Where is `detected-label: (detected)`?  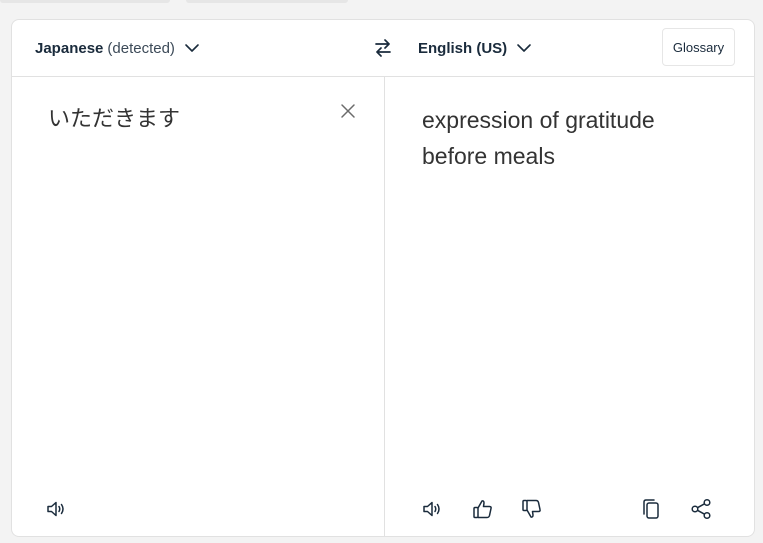
detected-label: (detected) is located at coordinates (141, 48).